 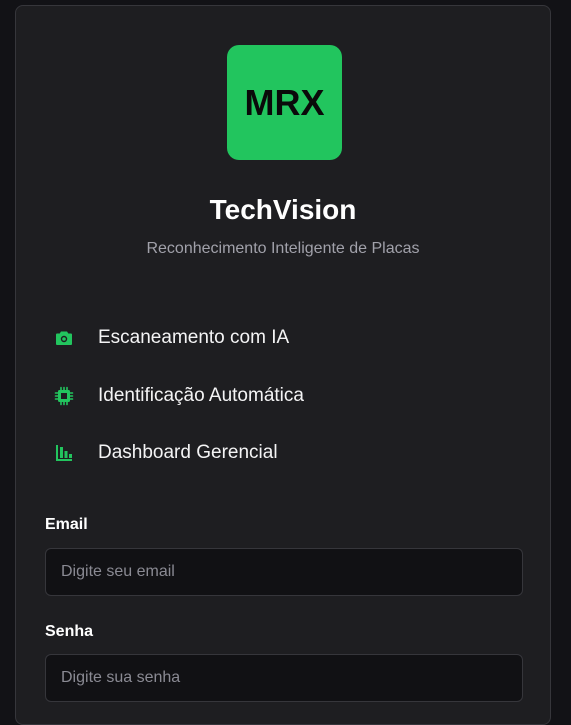 What do you see at coordinates (64, 453) in the screenshot?
I see `bar-chart-icon` at bounding box center [64, 453].